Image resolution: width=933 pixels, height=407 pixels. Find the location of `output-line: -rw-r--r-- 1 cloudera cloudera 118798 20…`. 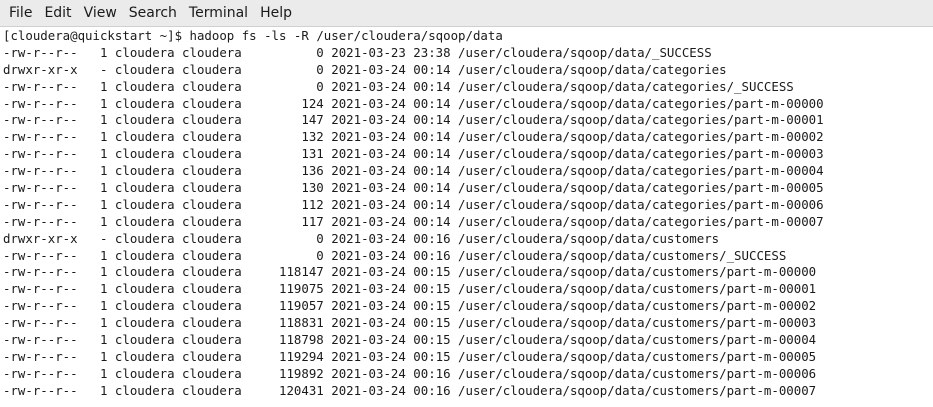

output-line: -rw-r--r-- 1 cloudera cloudera 118798 20… is located at coordinates (410, 340).